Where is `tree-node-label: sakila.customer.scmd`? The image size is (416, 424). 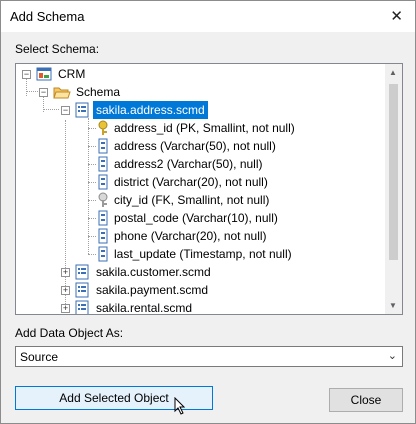
tree-node-label: sakila.customer.scmd is located at coordinates (153, 272).